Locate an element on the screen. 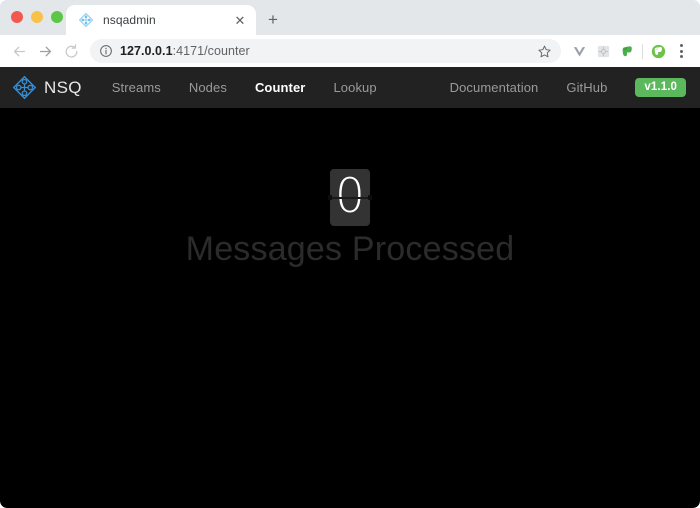 The height and width of the screenshot is (508, 700). evernote-clipper-icon is located at coordinates (627, 51).